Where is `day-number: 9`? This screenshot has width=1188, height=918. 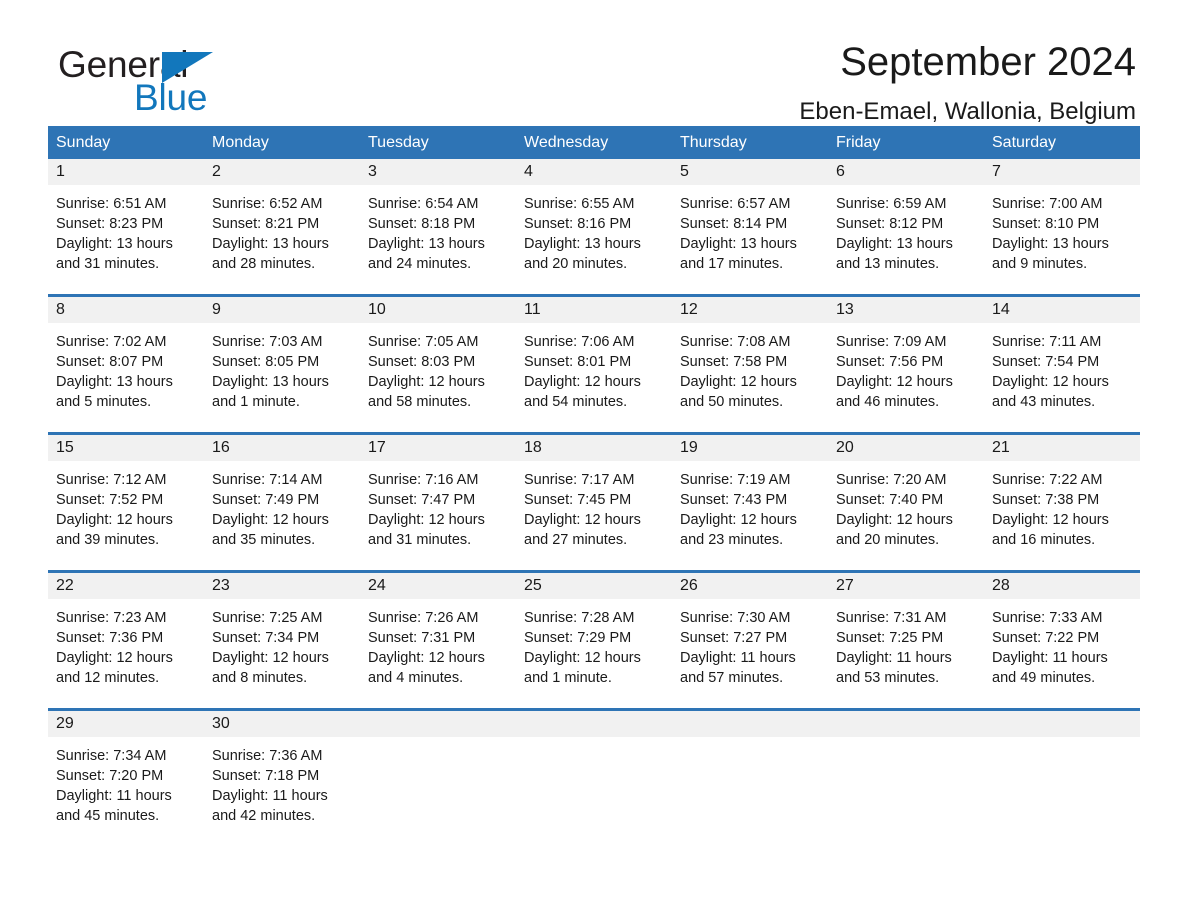 day-number: 9 is located at coordinates (282, 310).